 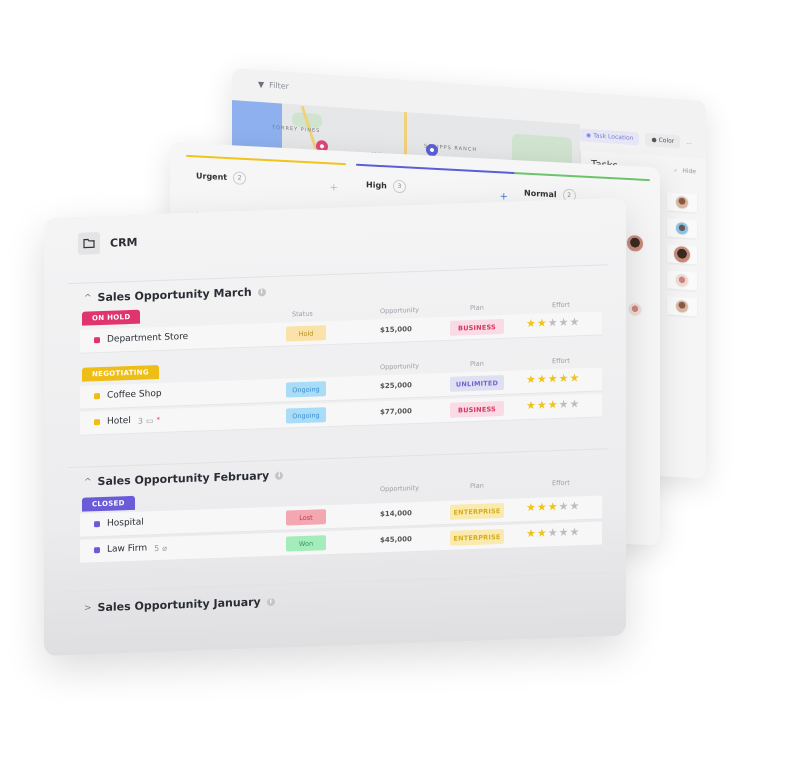 I want to click on section-header: ^ Sales Opportunity February i, so click(x=184, y=479).